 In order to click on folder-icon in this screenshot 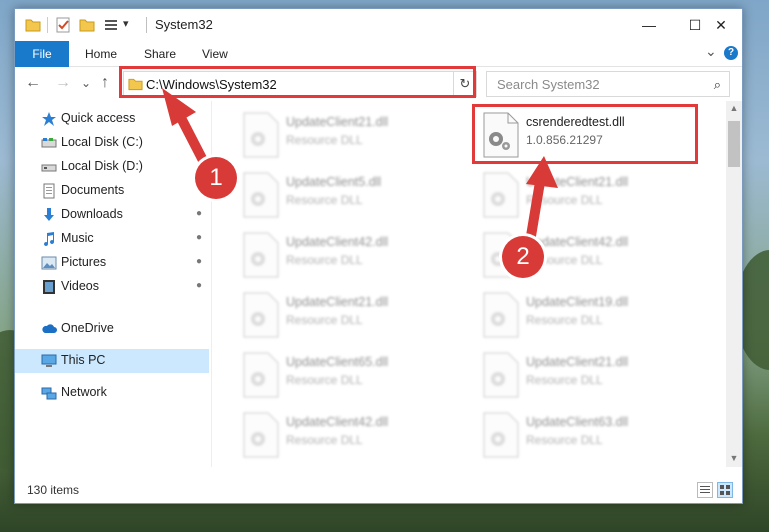, I will do `click(33, 25)`.